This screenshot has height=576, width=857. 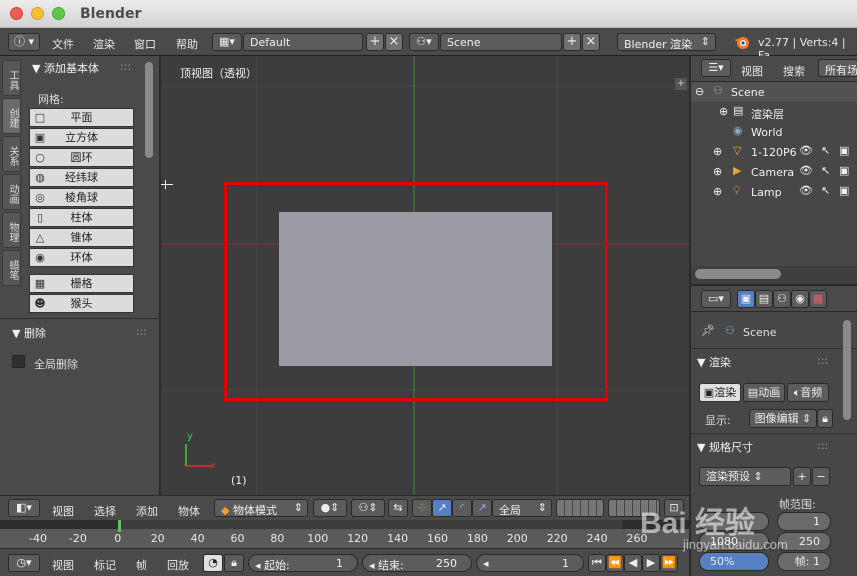 What do you see at coordinates (708, 330) in the screenshot?
I see `pin-icon: 📌︎` at bounding box center [708, 330].